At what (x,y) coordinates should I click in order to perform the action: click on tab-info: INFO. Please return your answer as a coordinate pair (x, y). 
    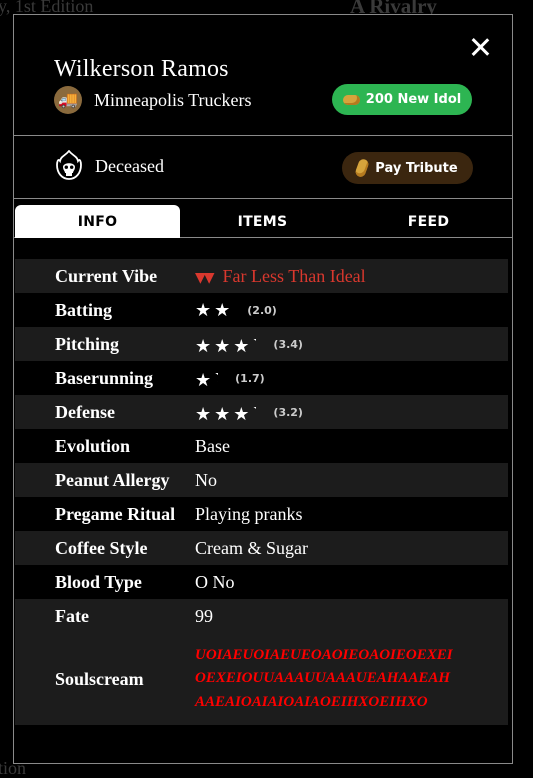
    Looking at the image, I should click on (97, 221).